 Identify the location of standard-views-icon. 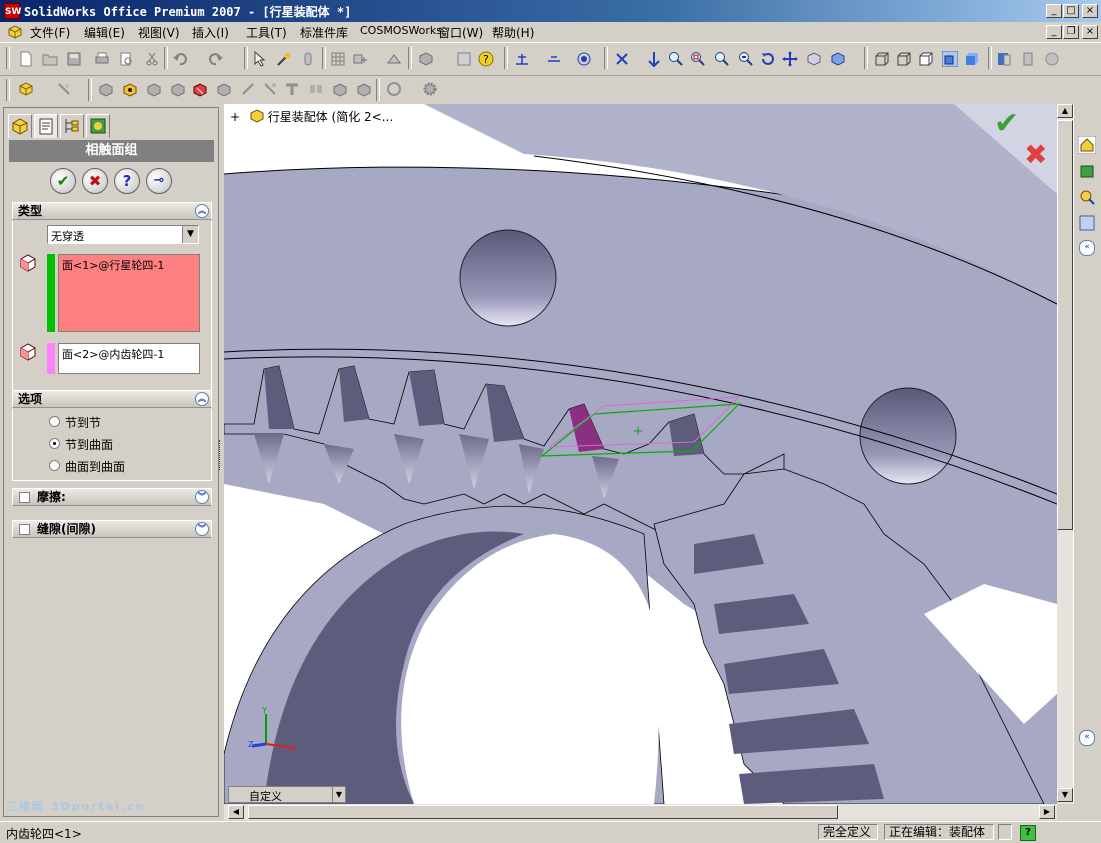
(654, 59).